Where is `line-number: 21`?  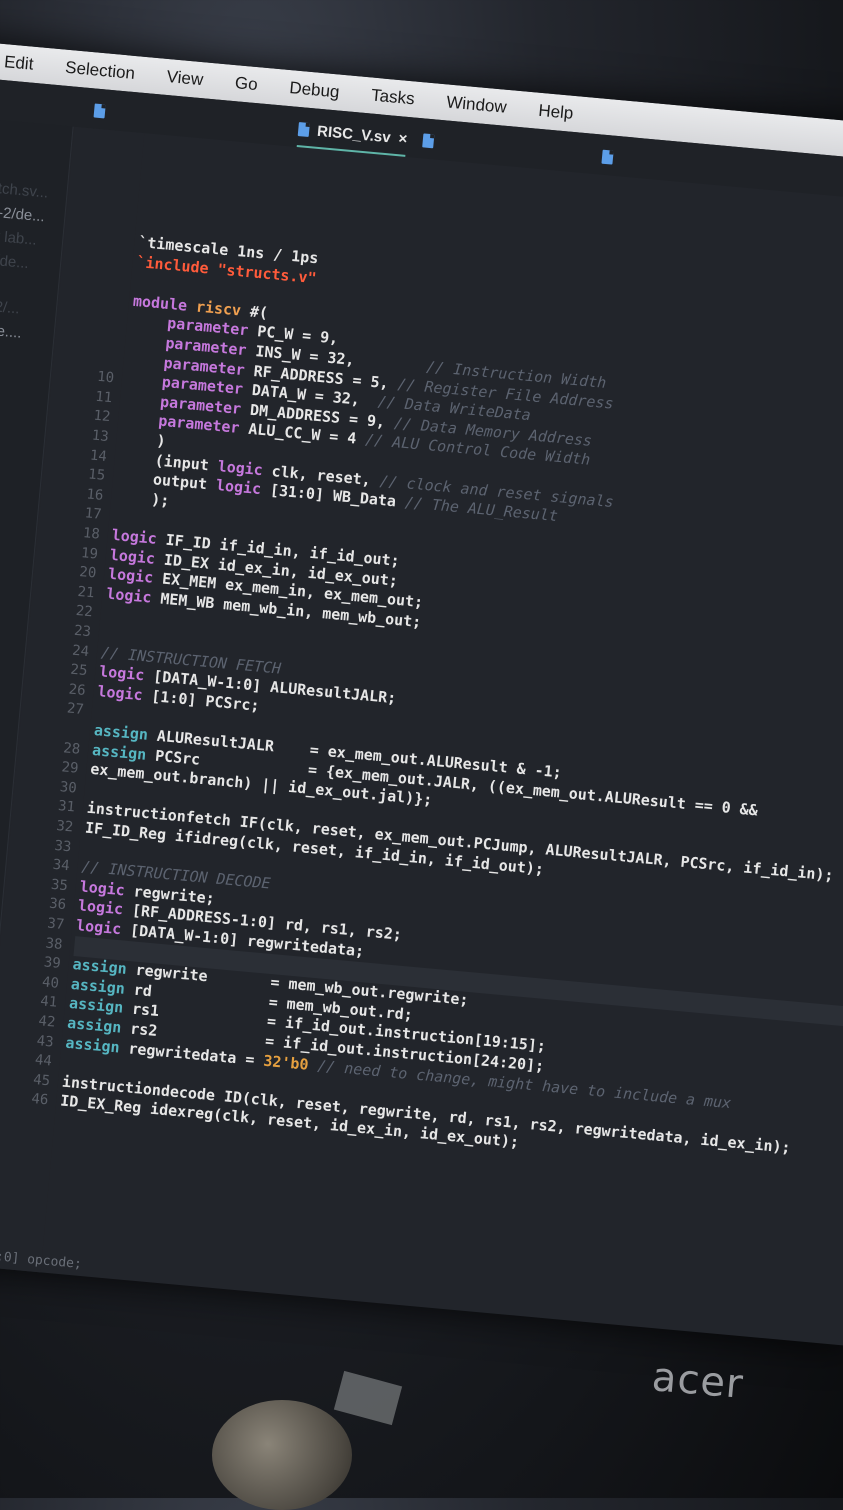
line-number: 21 is located at coordinates (86, 592).